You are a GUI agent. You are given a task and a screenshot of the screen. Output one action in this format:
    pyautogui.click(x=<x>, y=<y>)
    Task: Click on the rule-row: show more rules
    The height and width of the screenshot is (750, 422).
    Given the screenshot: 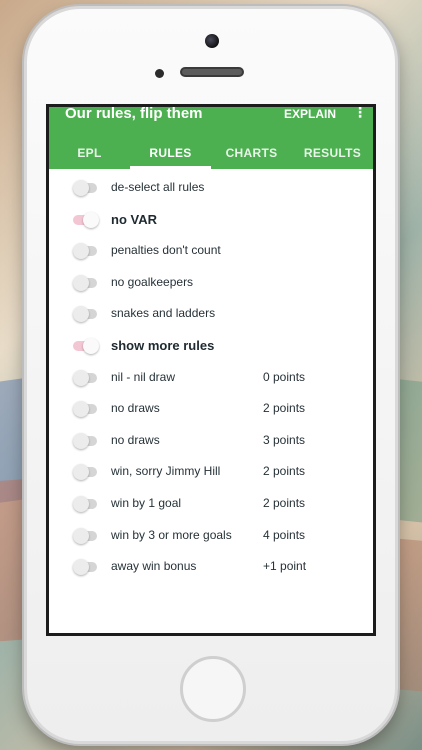 What is the action you would take?
    pyautogui.click(x=211, y=346)
    